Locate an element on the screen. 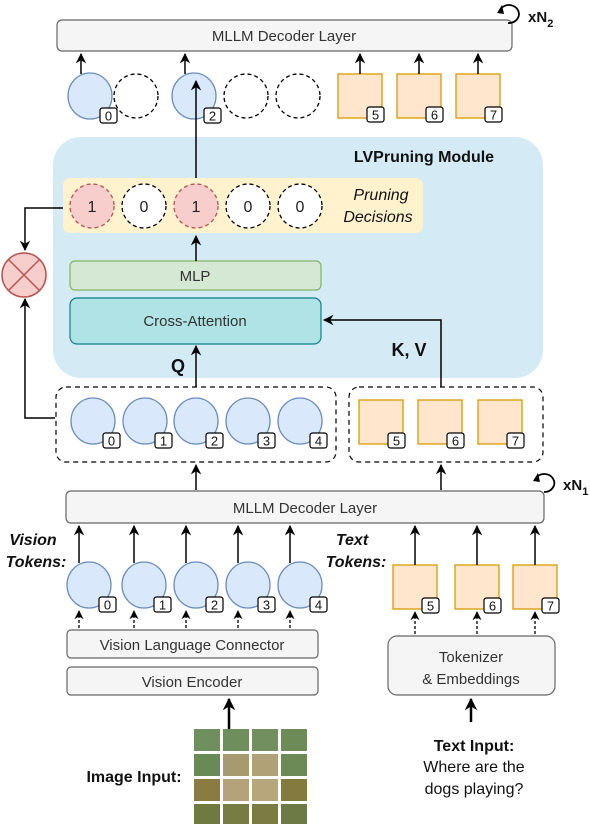 This screenshot has width=590, height=824. decision-value: 1 is located at coordinates (196, 207).